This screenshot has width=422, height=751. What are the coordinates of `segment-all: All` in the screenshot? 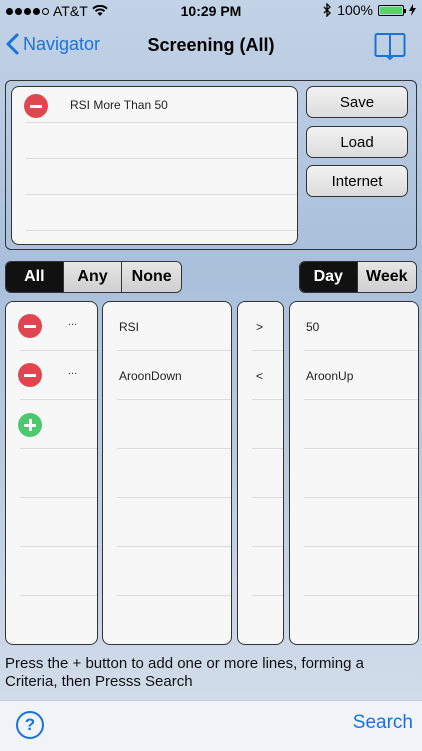 It's located at (34, 277).